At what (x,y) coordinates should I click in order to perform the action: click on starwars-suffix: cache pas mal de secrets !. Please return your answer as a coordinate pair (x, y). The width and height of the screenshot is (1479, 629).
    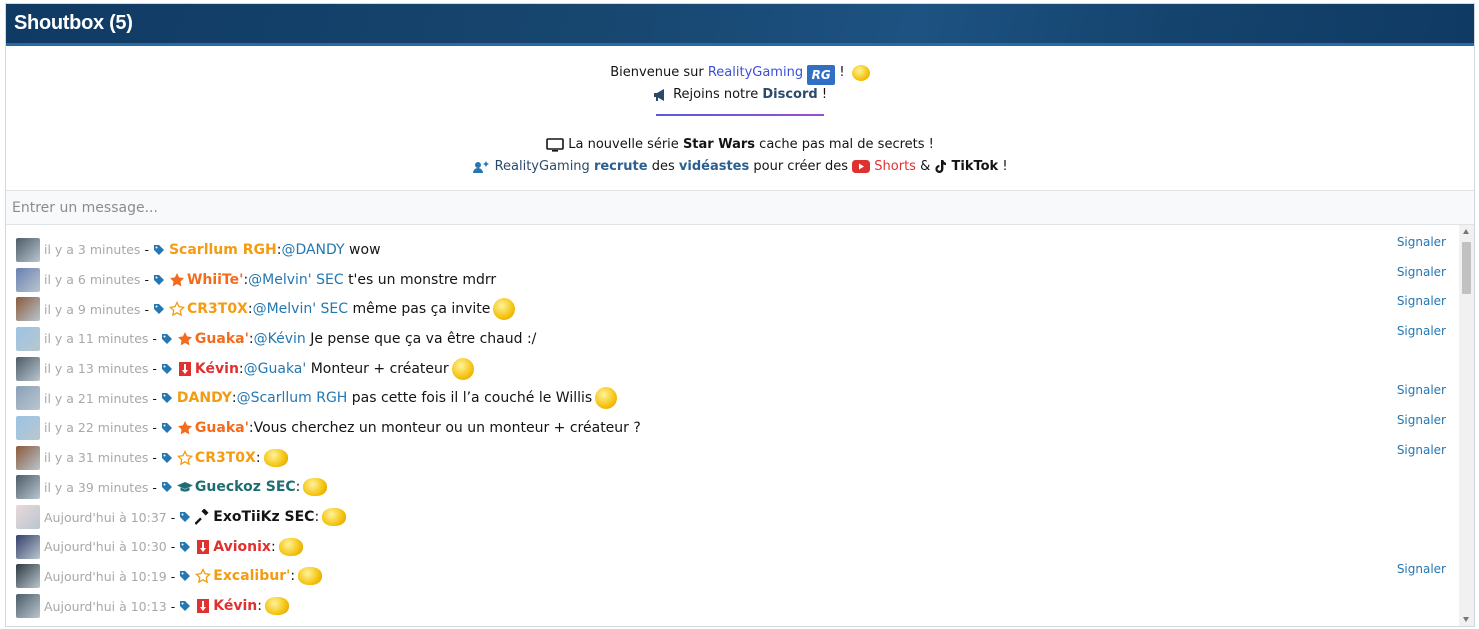
    Looking at the image, I should click on (846, 144).